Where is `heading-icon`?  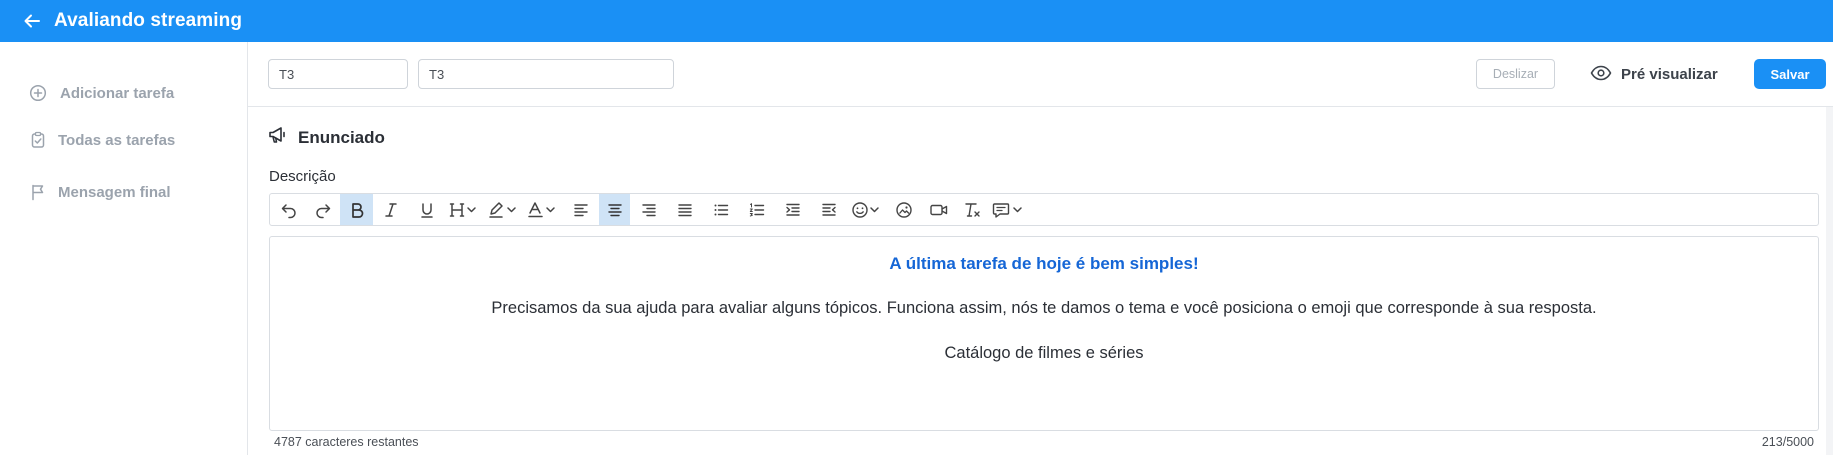 heading-icon is located at coordinates (464, 209).